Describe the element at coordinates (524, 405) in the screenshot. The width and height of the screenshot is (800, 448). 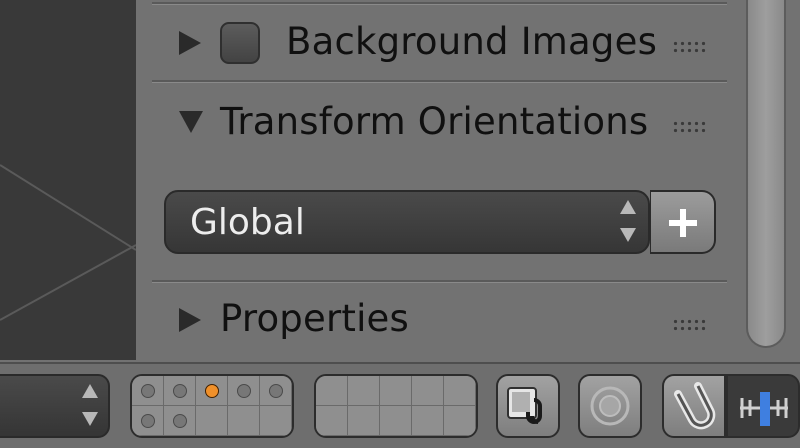
I see `manipulator-icon` at that location.